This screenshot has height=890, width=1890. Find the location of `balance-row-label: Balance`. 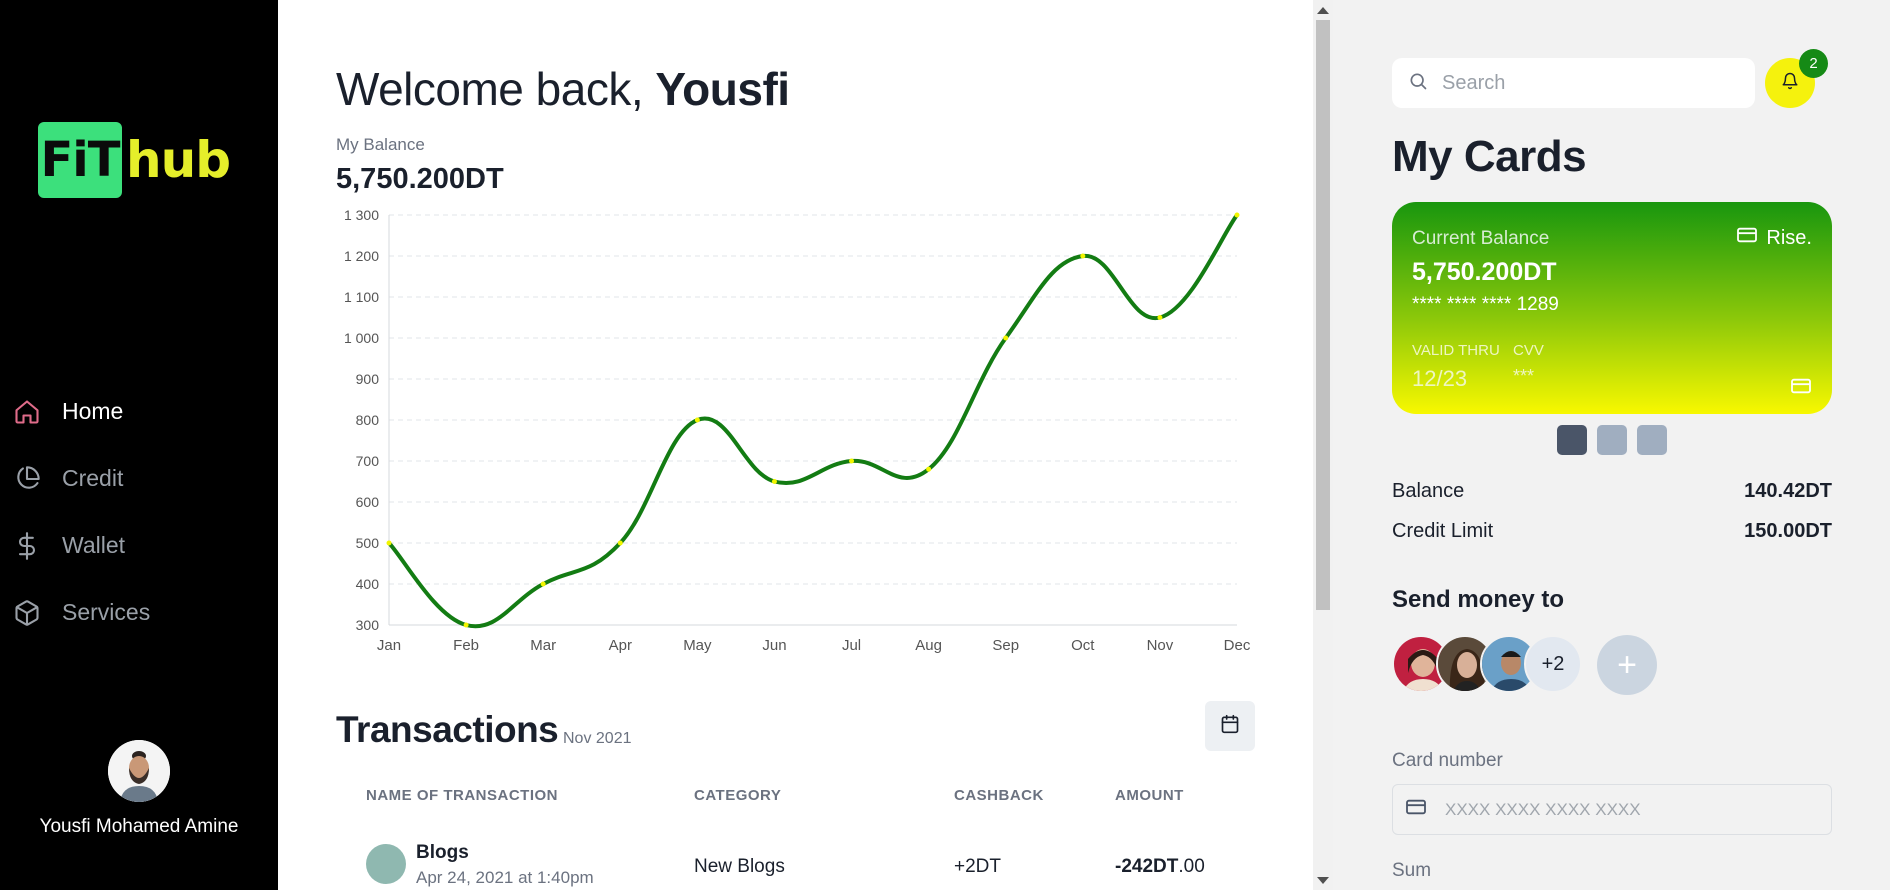

balance-row-label: Balance is located at coordinates (1428, 491).